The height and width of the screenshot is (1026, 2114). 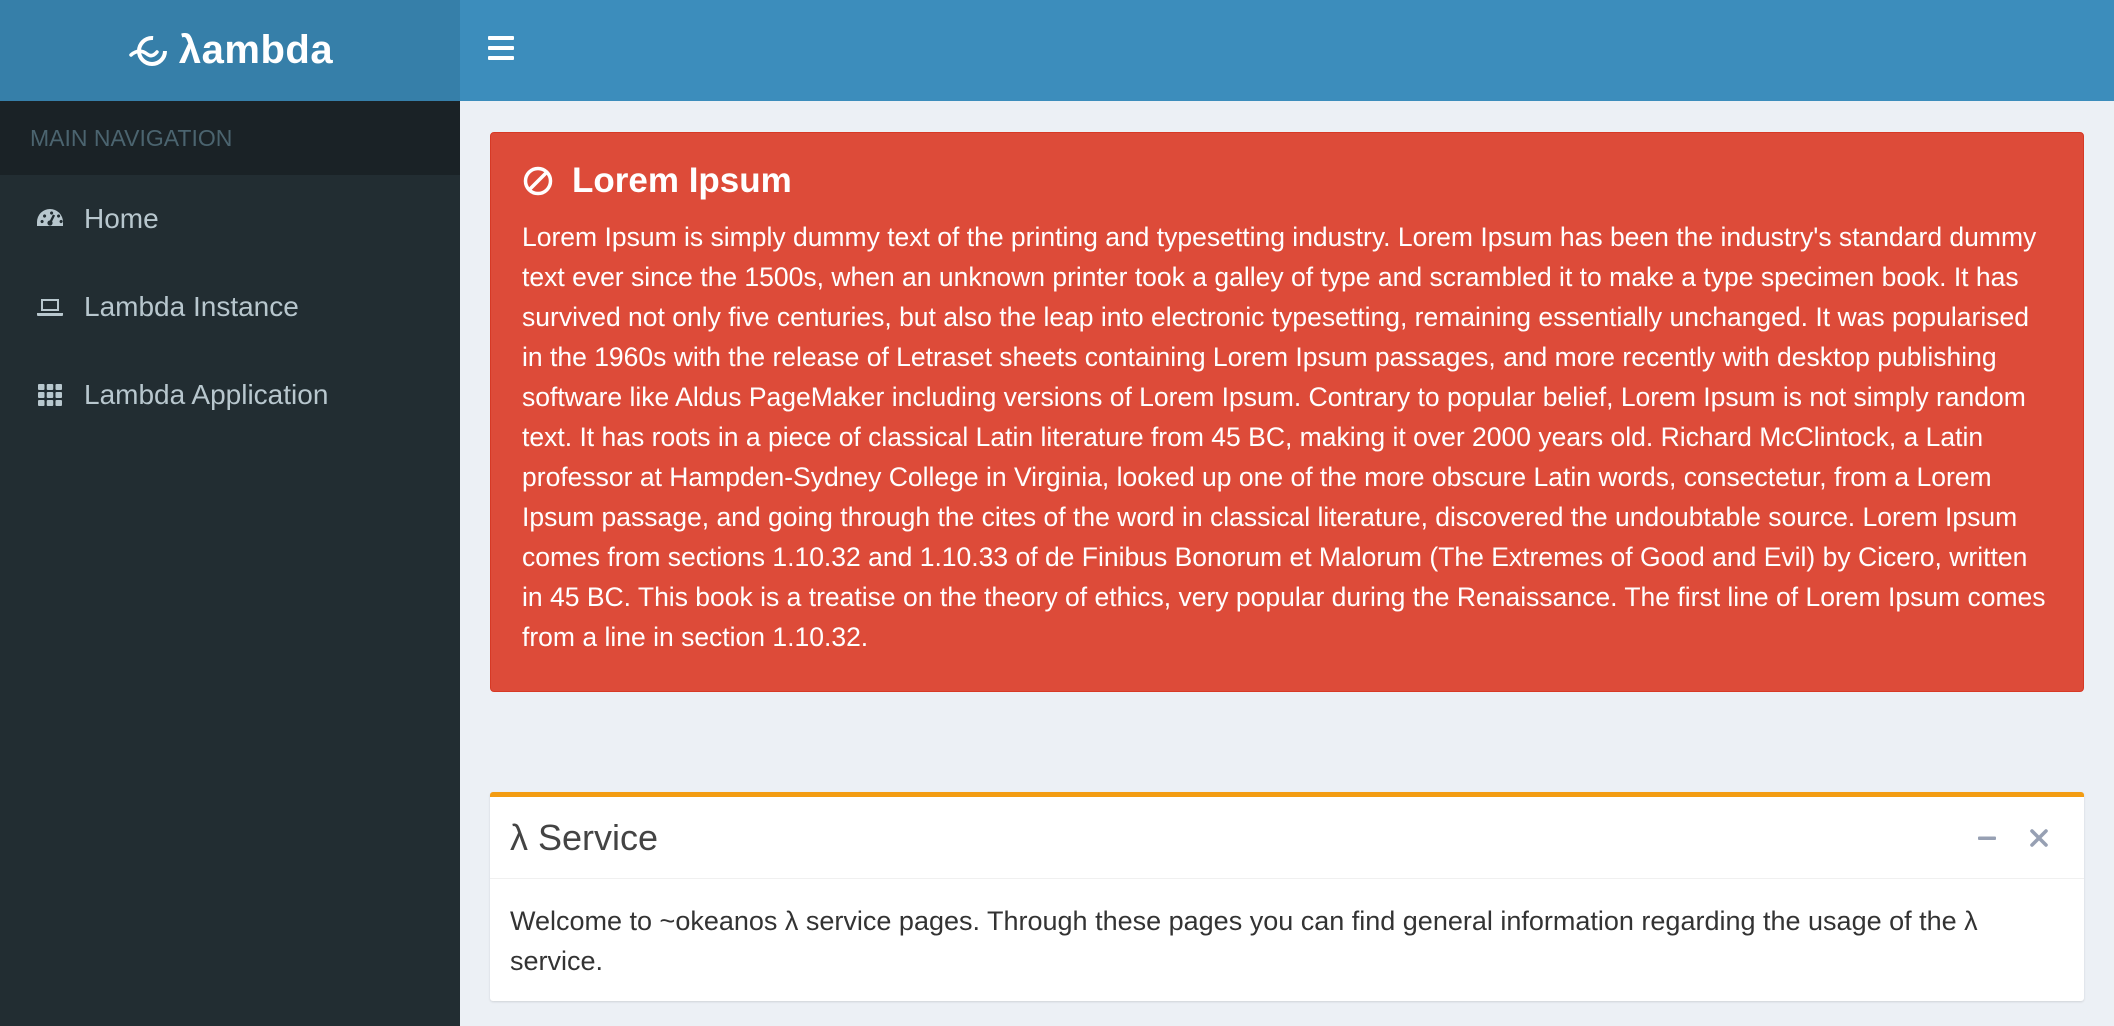 I want to click on service-box-title: λ Service, so click(x=584, y=837).